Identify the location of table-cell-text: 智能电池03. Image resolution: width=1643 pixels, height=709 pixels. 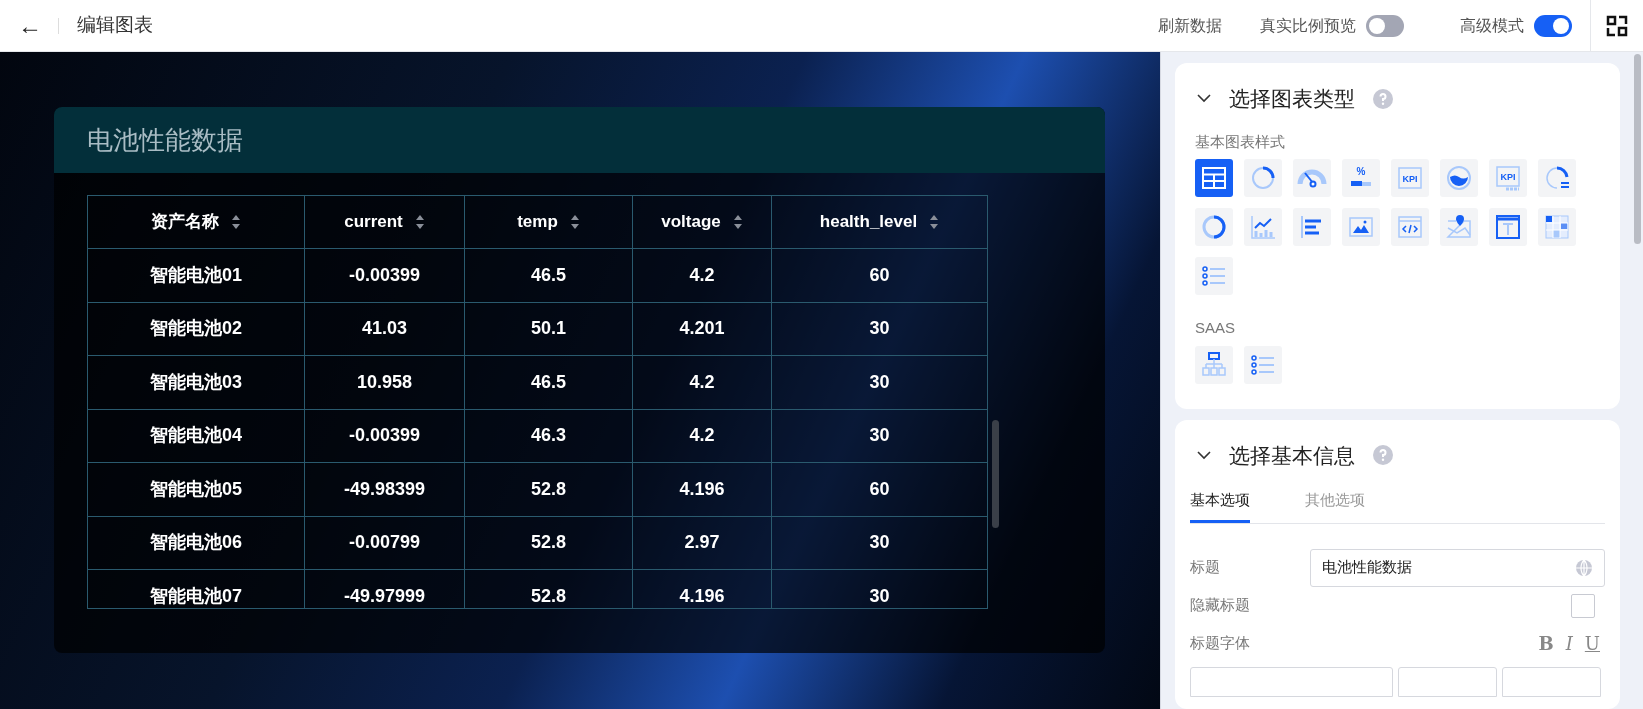
(196, 382).